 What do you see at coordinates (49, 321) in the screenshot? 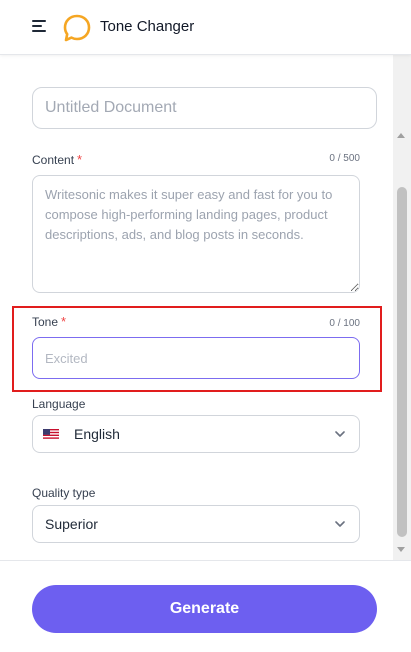
I see `tone-label: Tone *` at bounding box center [49, 321].